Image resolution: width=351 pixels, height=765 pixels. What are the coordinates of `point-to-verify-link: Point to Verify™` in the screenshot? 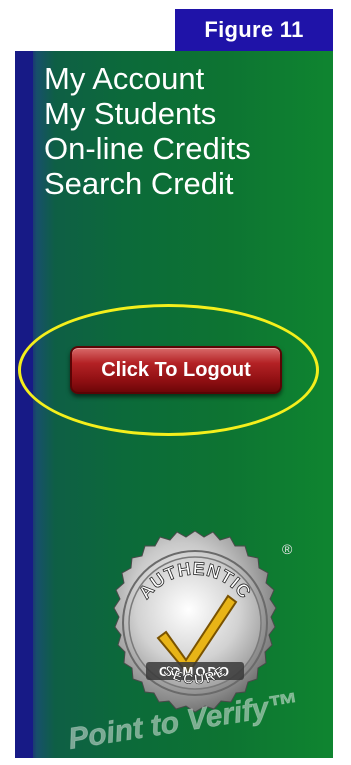 It's located at (198, 722).